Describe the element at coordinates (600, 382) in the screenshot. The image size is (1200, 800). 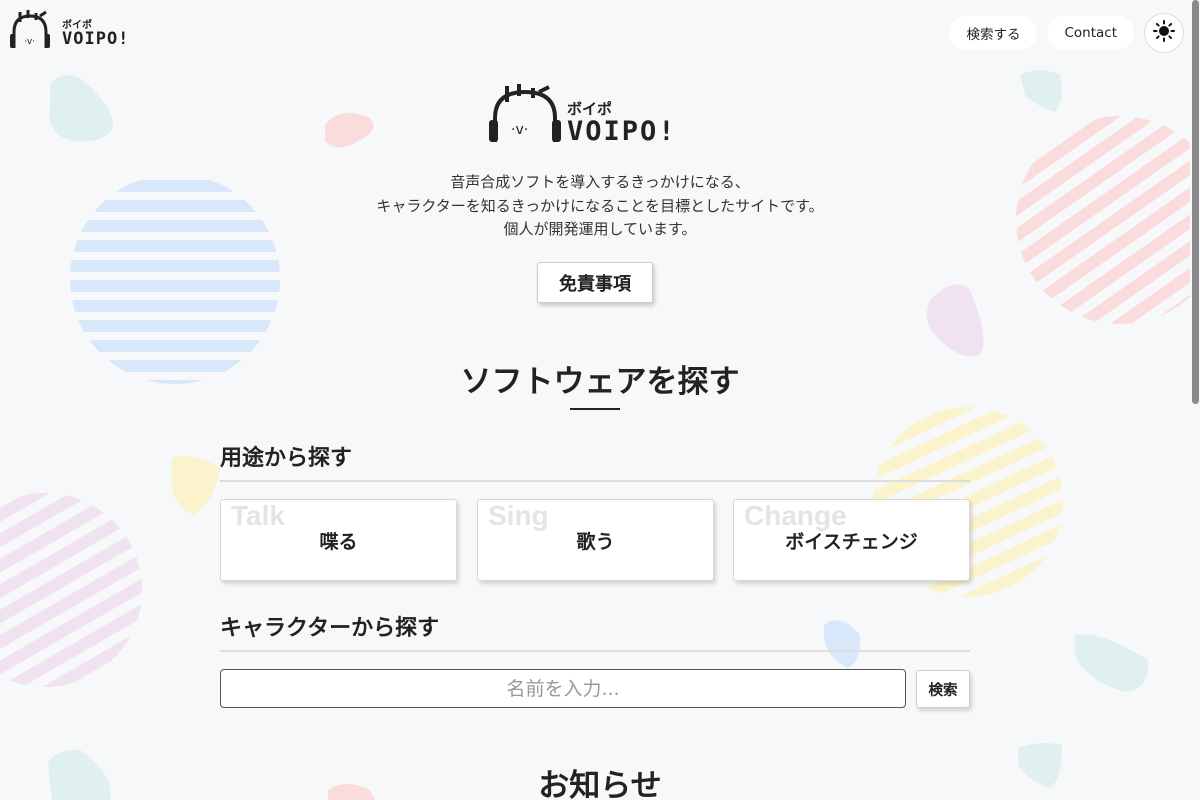
I see `section-title-software: ソフトウェアを探す` at that location.